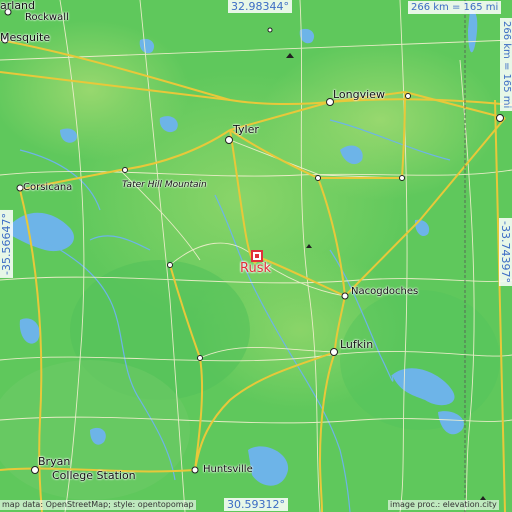  I want to click on city-label-garland: arland, so click(18, 6).